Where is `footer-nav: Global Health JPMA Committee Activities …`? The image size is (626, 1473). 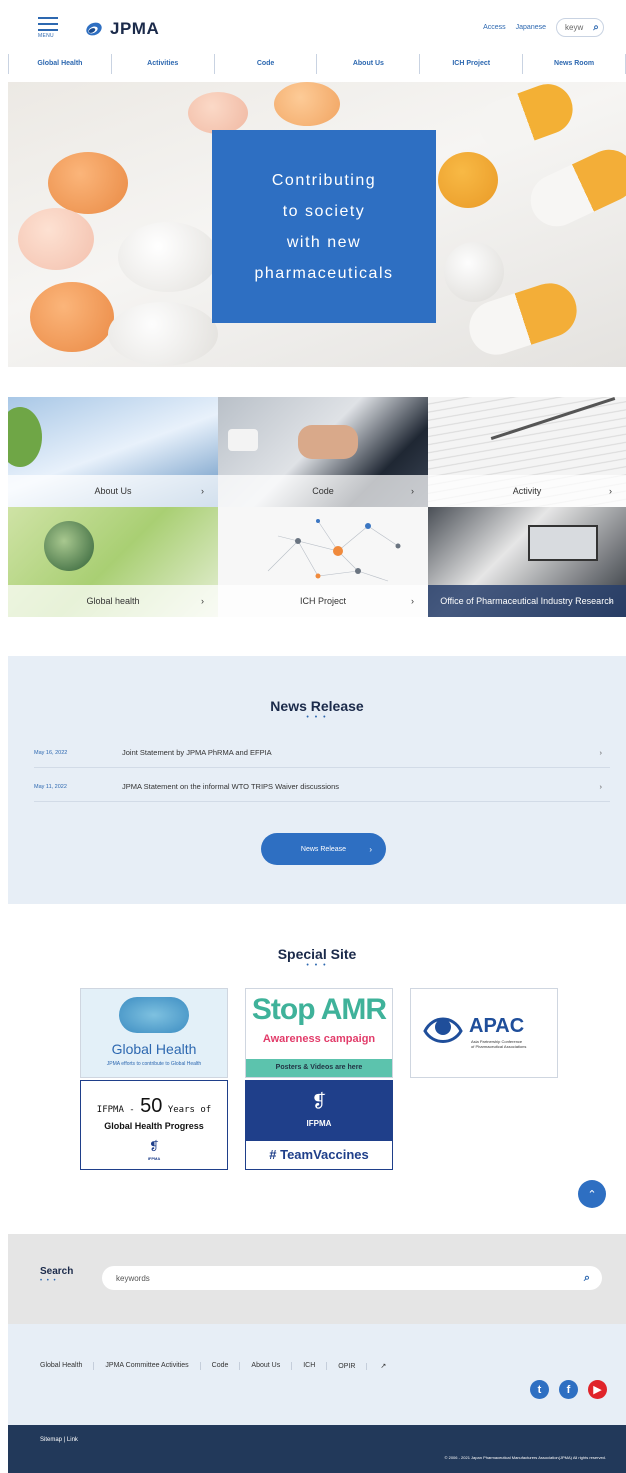
footer-nav: Global Health JPMA Committee Activities … is located at coordinates (224, 1366).